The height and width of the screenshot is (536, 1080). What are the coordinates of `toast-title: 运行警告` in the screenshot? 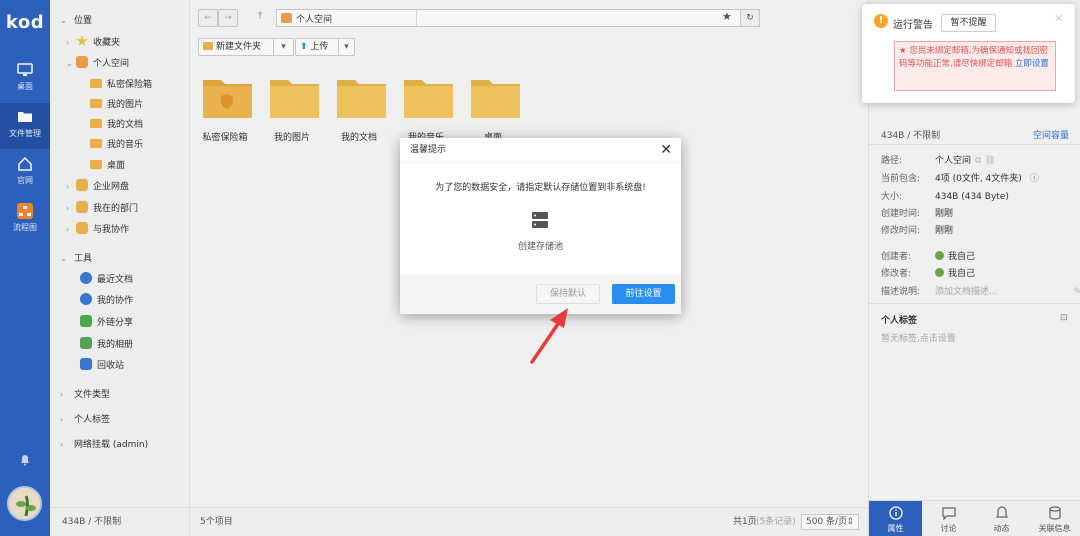 It's located at (913, 25).